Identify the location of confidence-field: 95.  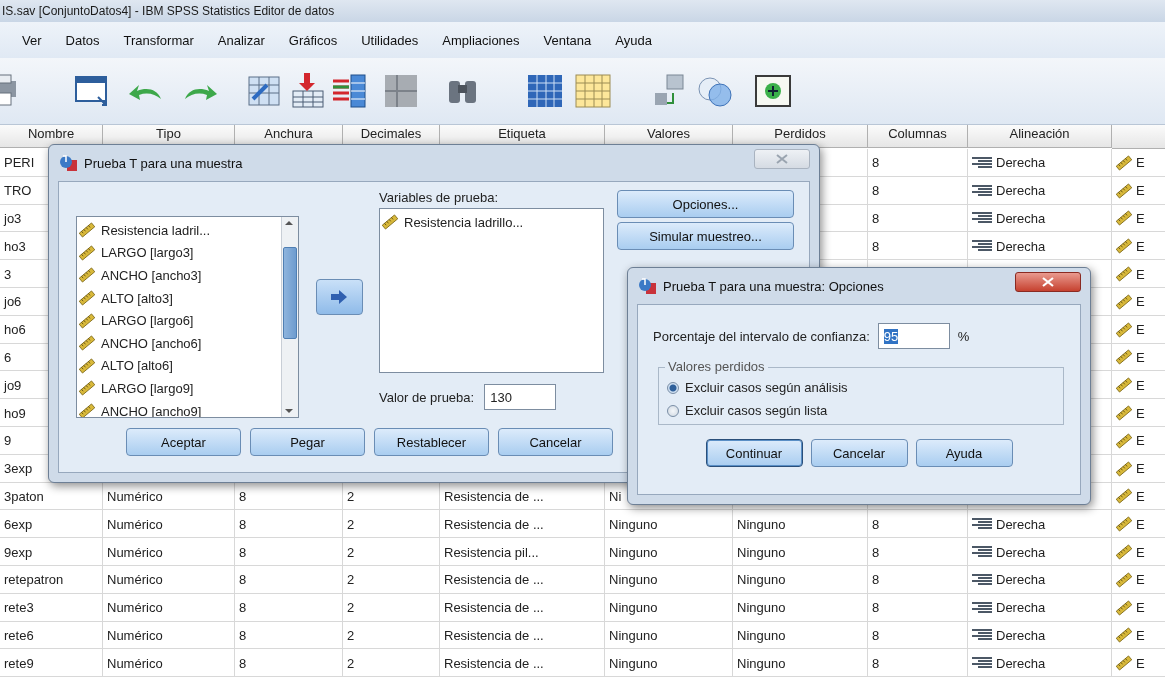
(913, 336).